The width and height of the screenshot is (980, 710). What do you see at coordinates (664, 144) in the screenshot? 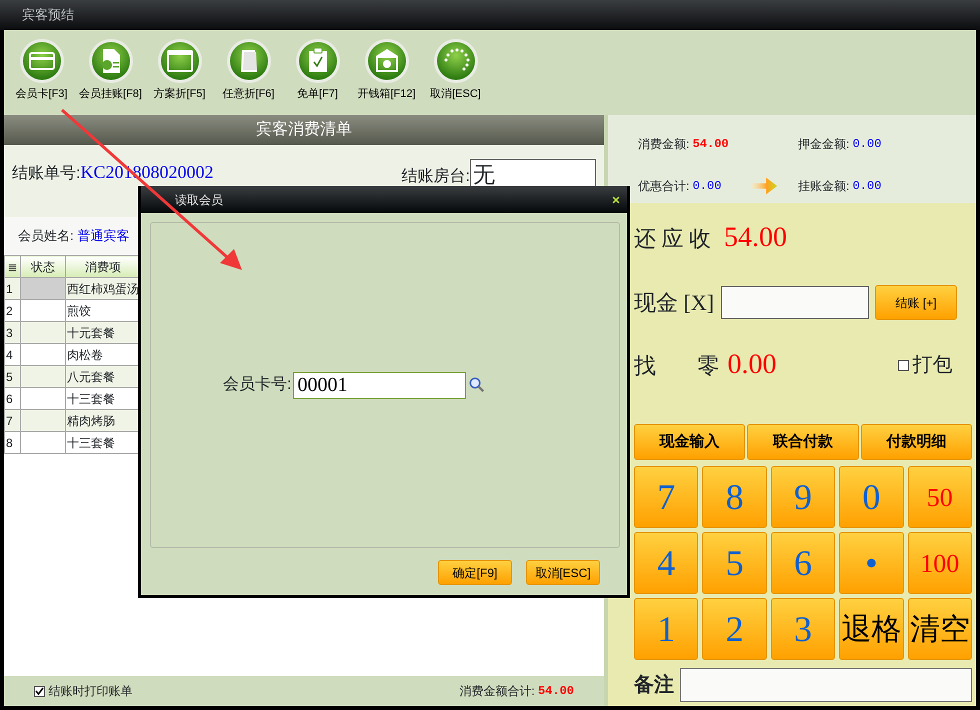
I see `summary-label: 消费金额:` at bounding box center [664, 144].